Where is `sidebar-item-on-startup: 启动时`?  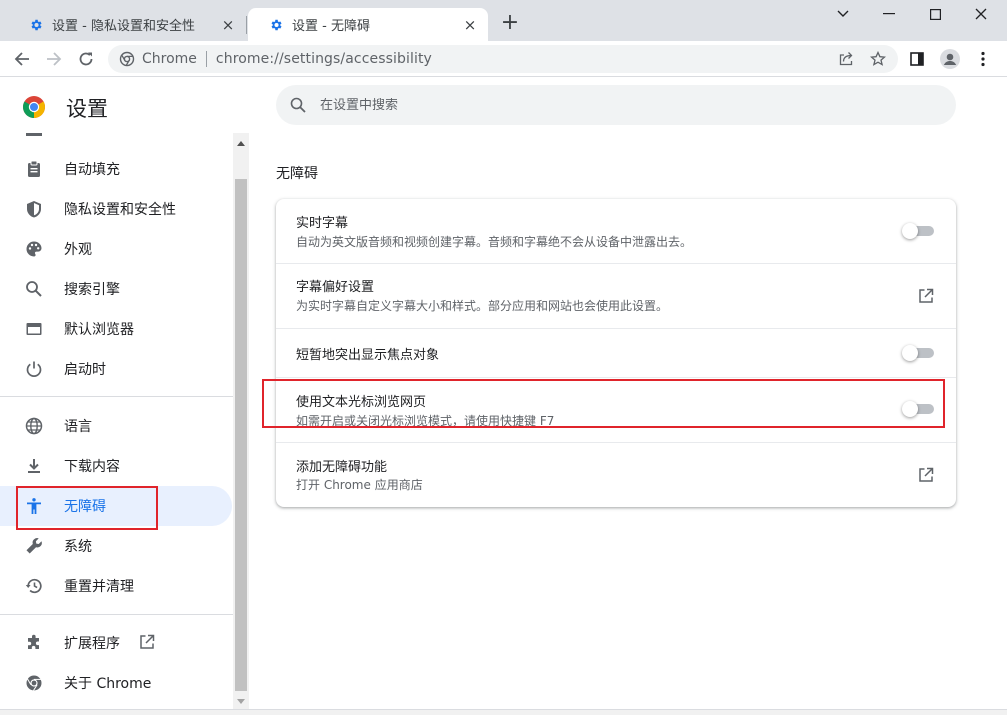
sidebar-item-on-startup: 启动时 is located at coordinates (116, 369).